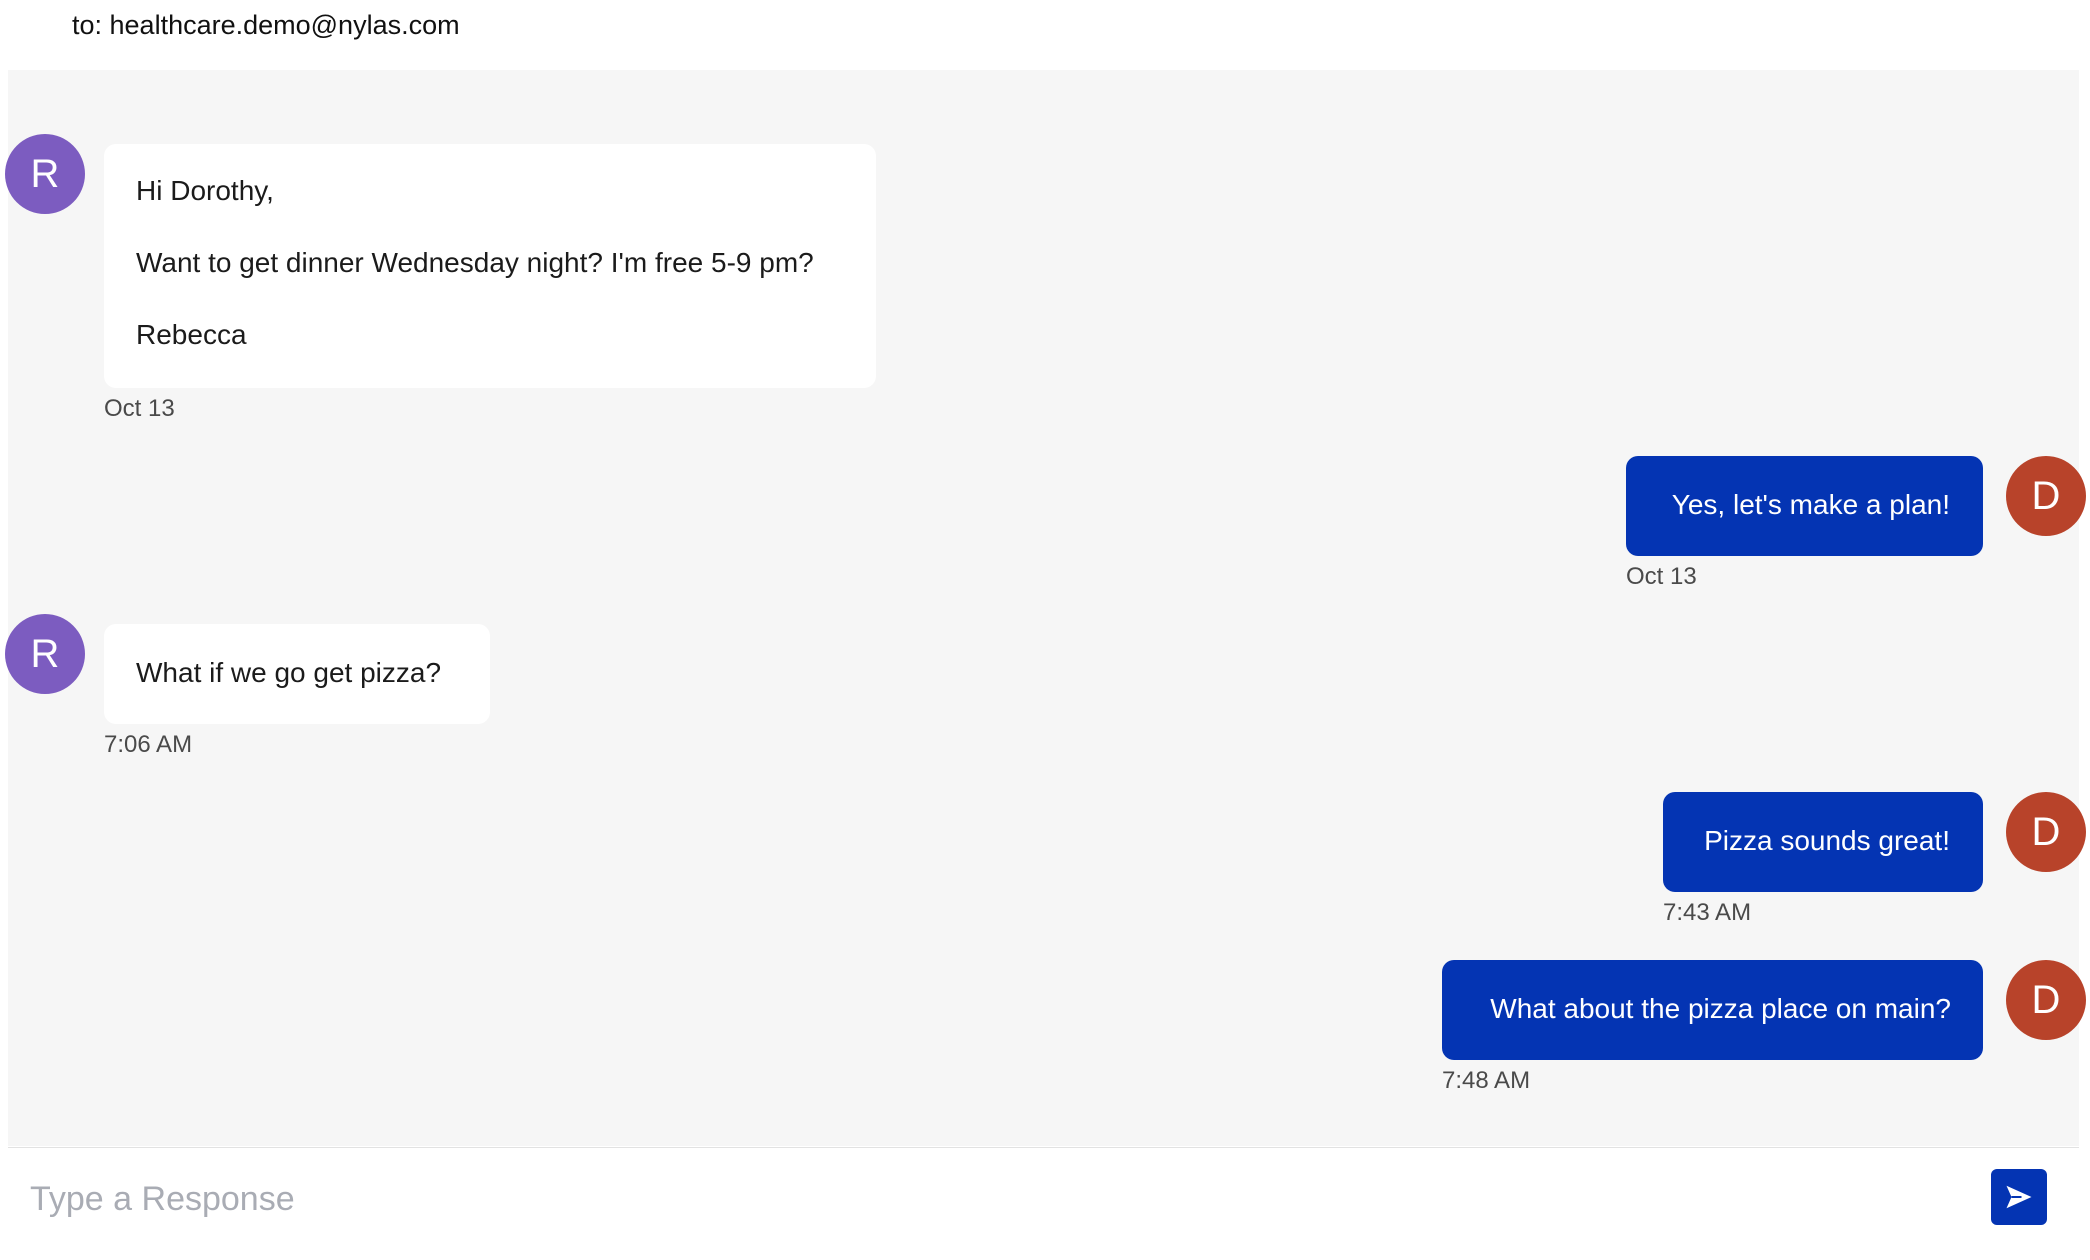  I want to click on message-text: Hi Dorothy,, so click(205, 190).